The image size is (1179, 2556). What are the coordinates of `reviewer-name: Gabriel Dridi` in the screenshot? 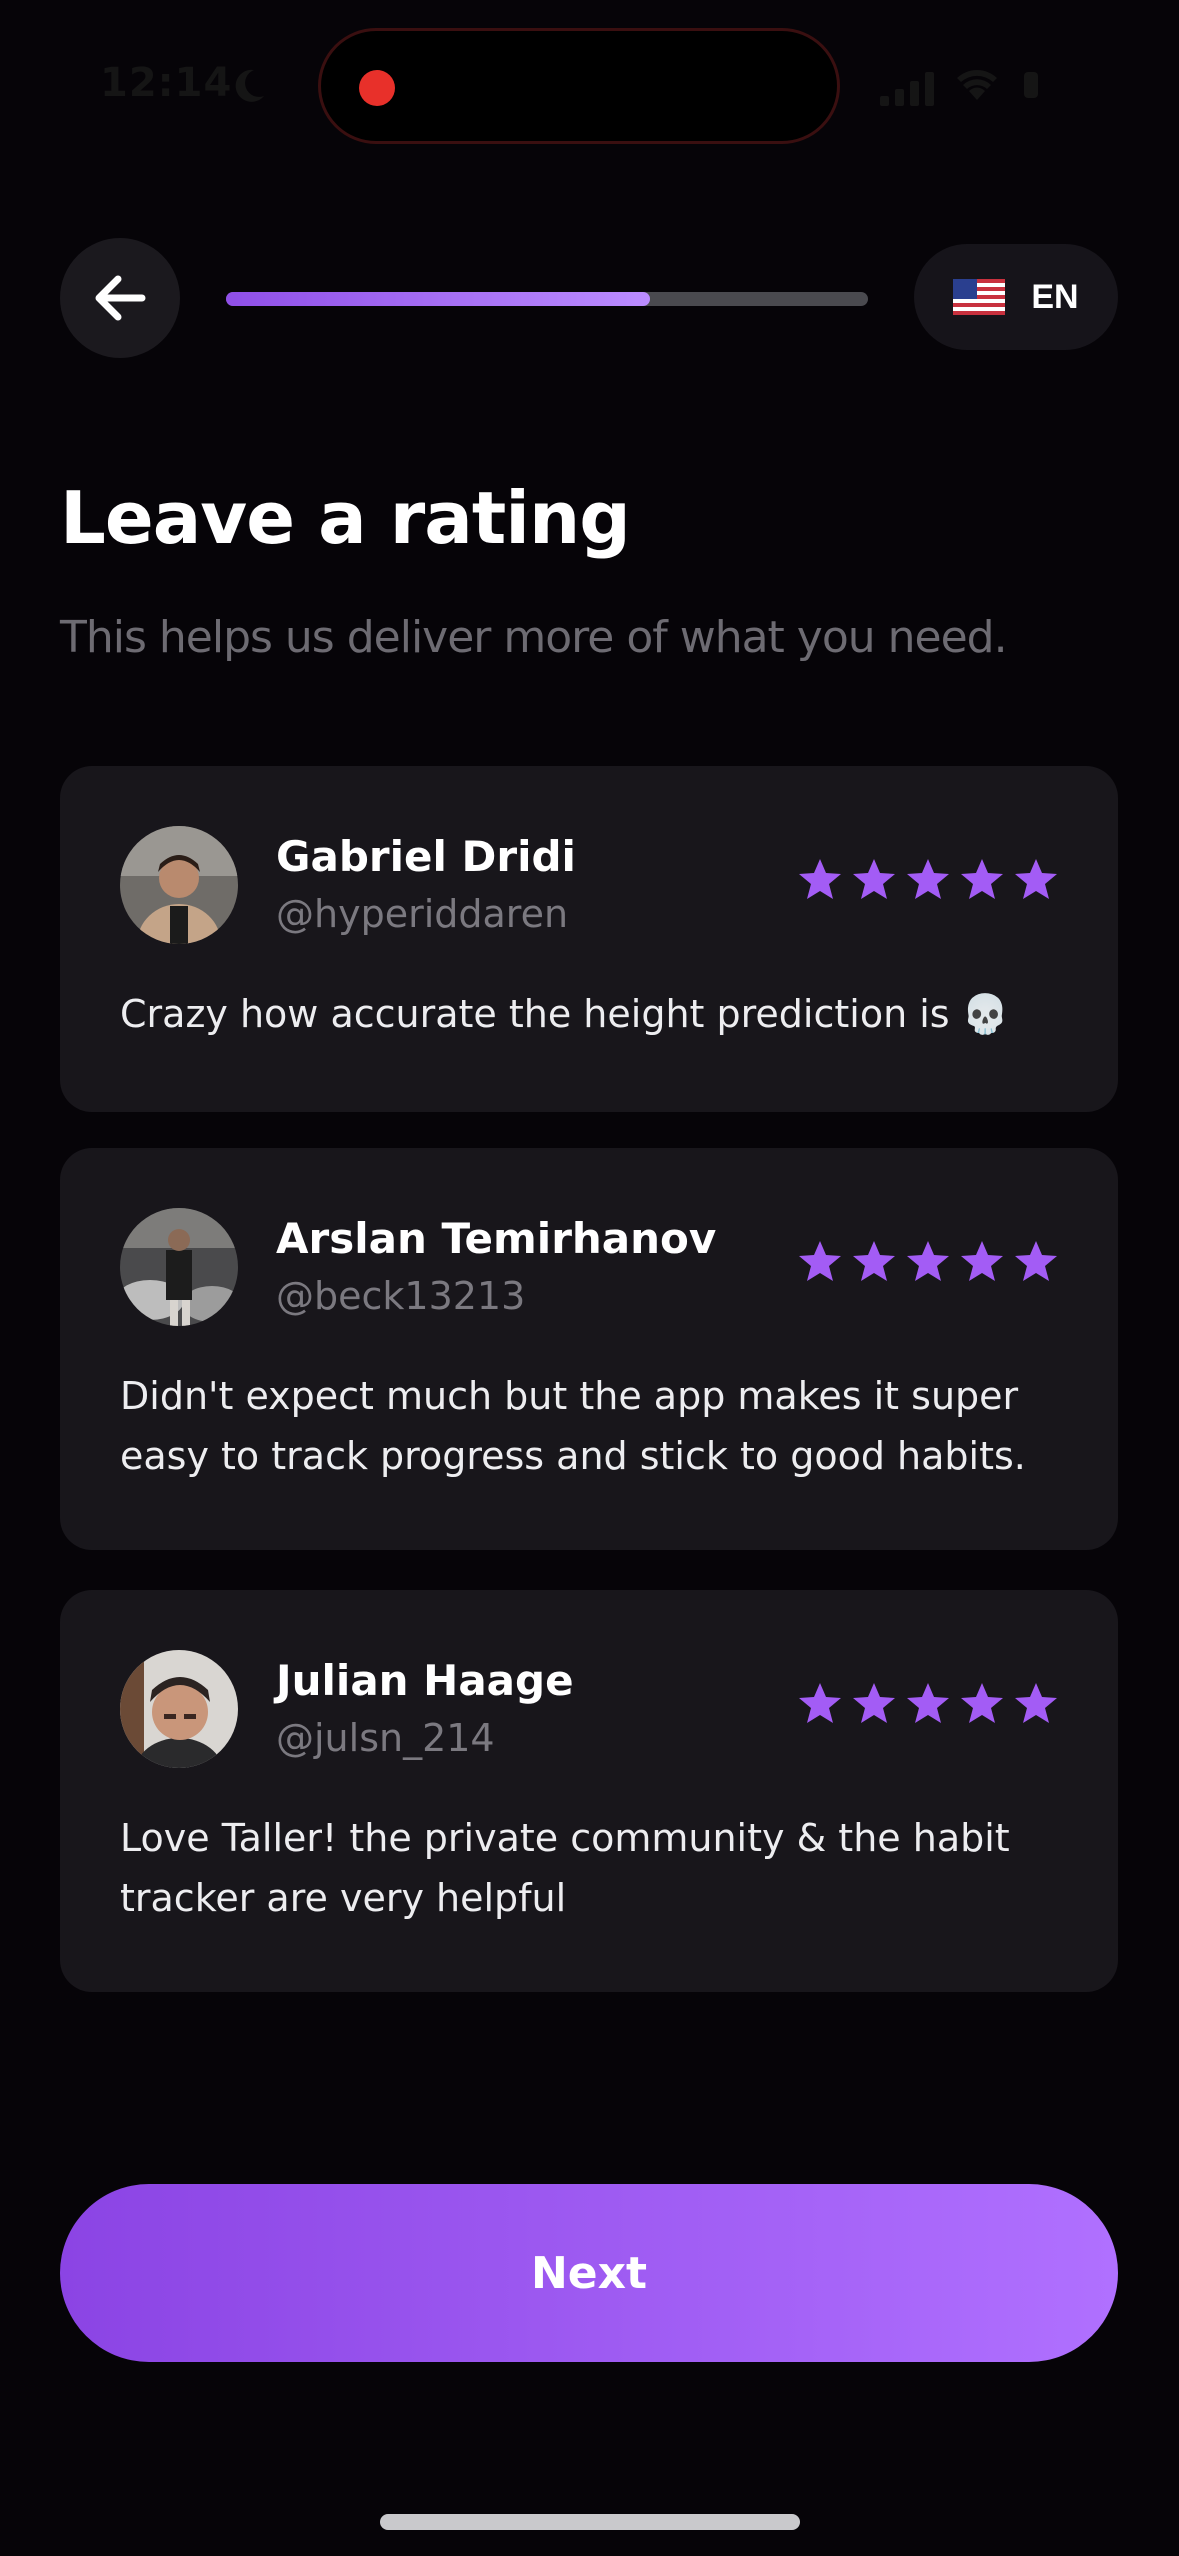 It's located at (426, 856).